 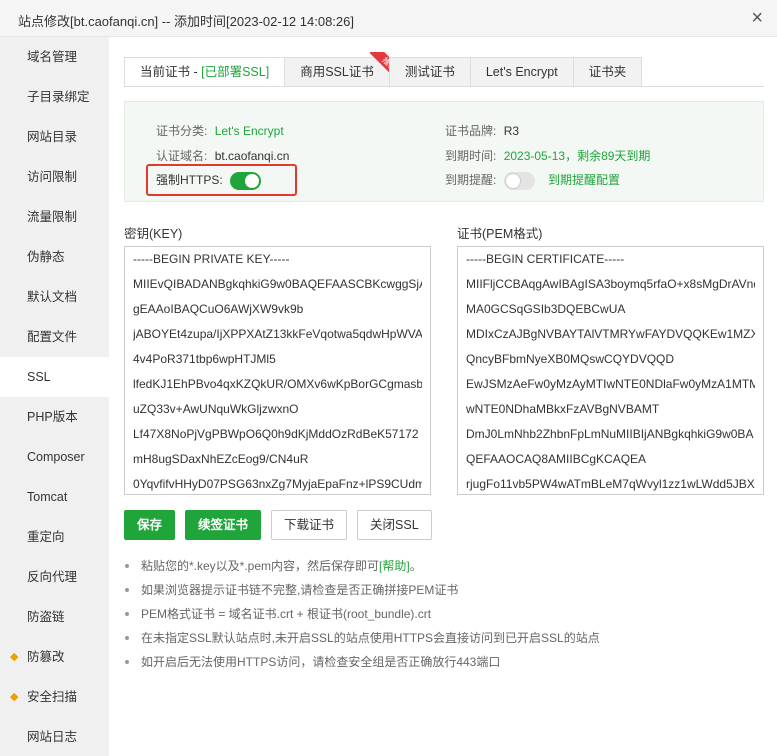 I want to click on sidebar-item-label: 伪静态, so click(x=46, y=257).